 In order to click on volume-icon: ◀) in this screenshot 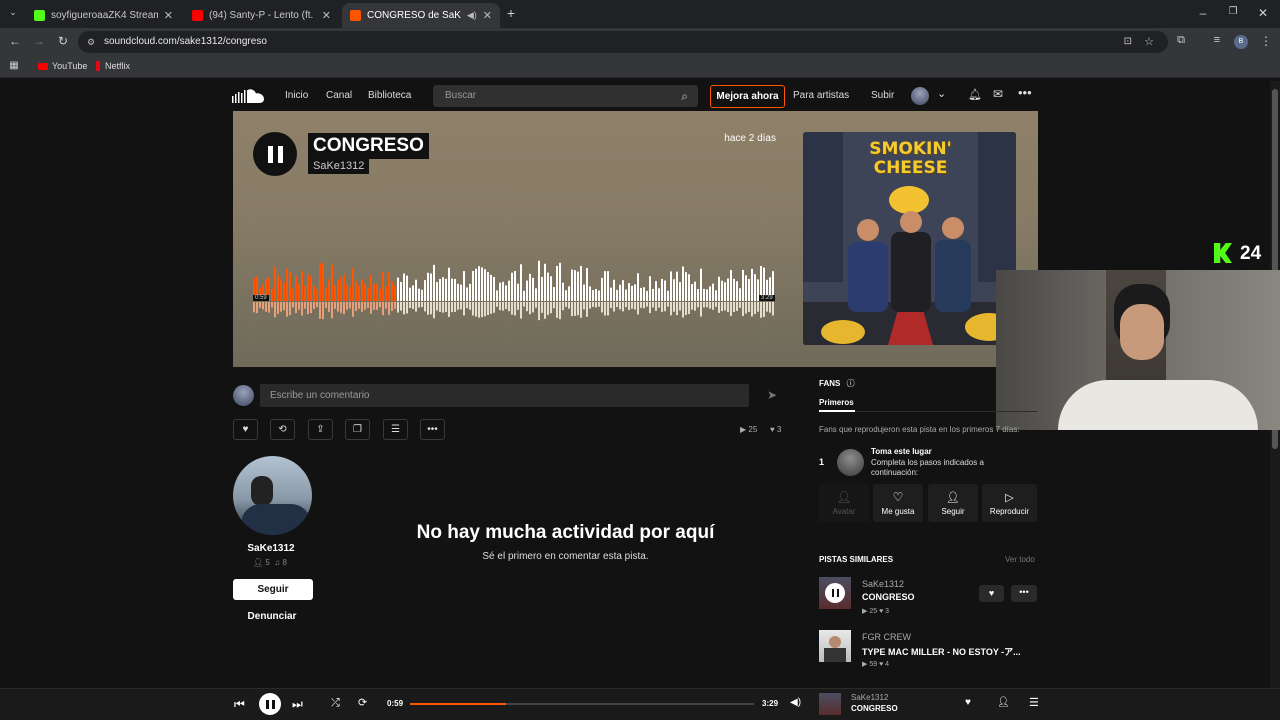, I will do `click(795, 702)`.